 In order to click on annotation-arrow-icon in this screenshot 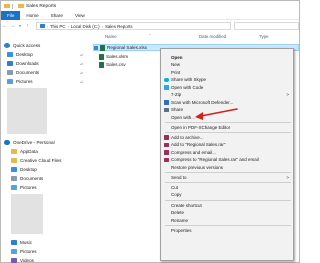, I will do `click(216, 114)`.